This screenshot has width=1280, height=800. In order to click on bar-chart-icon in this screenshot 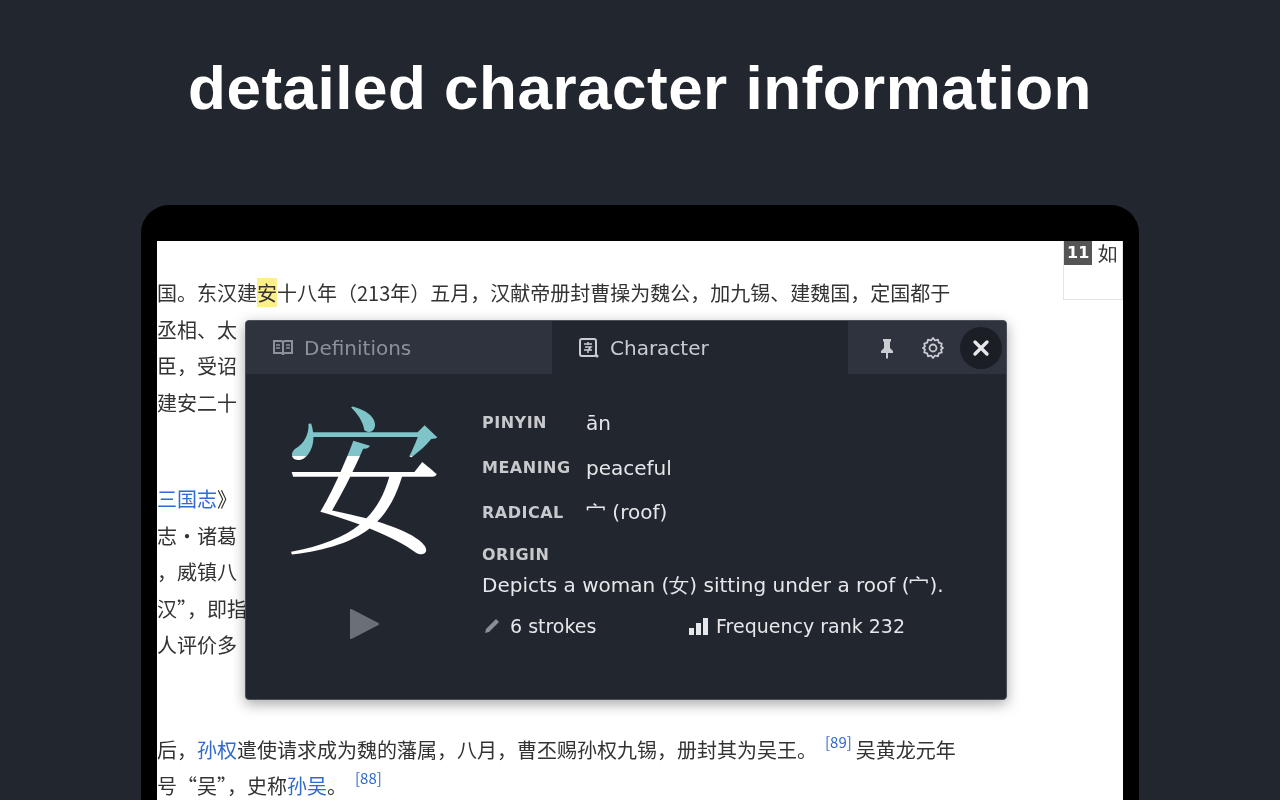, I will do `click(698, 626)`.